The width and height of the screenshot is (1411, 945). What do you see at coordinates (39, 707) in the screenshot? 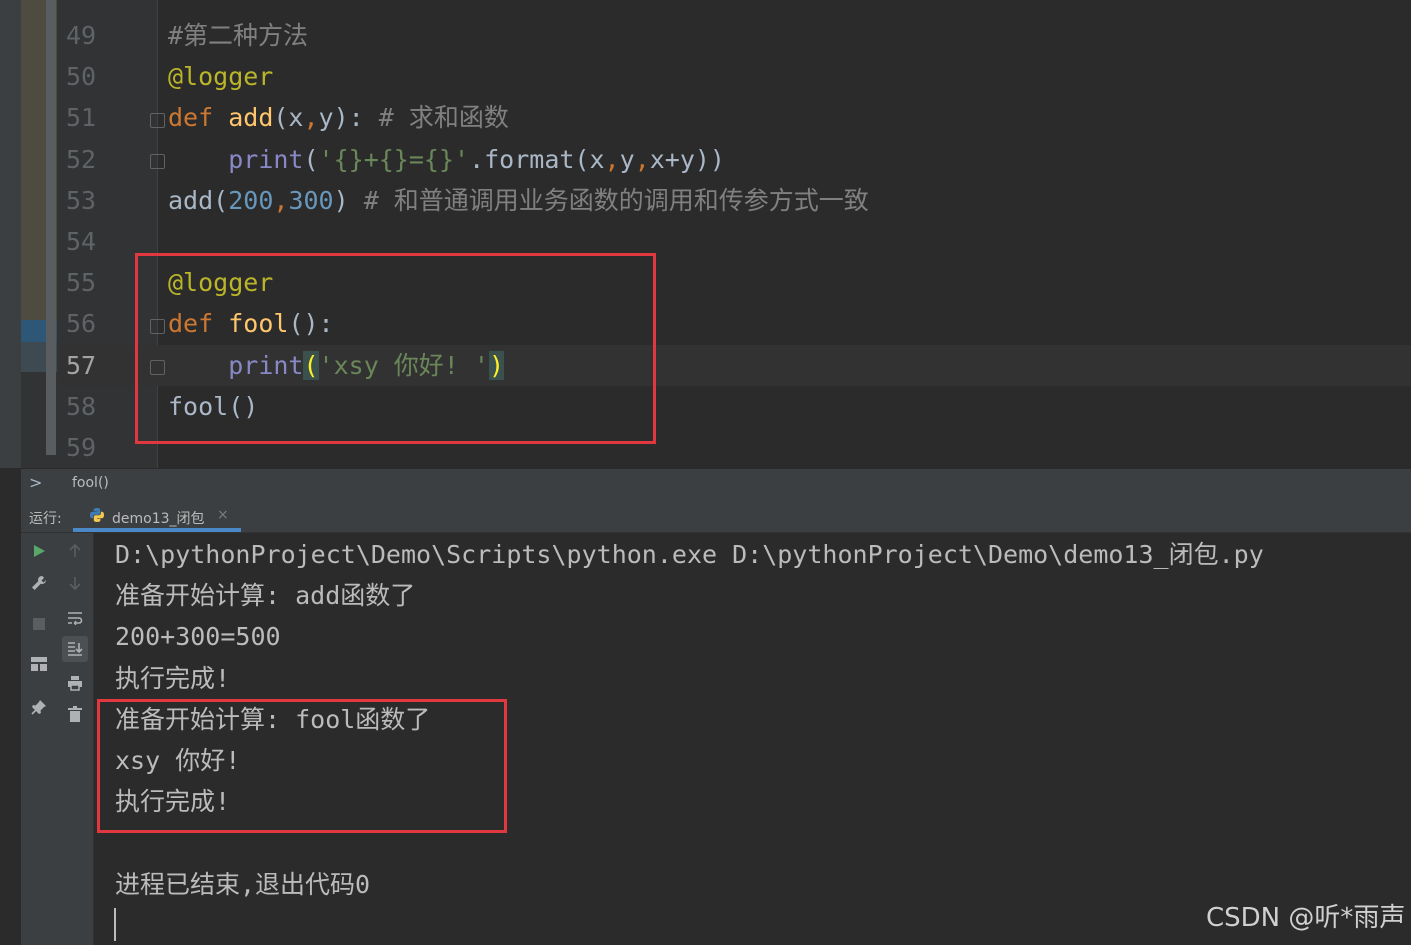
I see `pin-icon` at bounding box center [39, 707].